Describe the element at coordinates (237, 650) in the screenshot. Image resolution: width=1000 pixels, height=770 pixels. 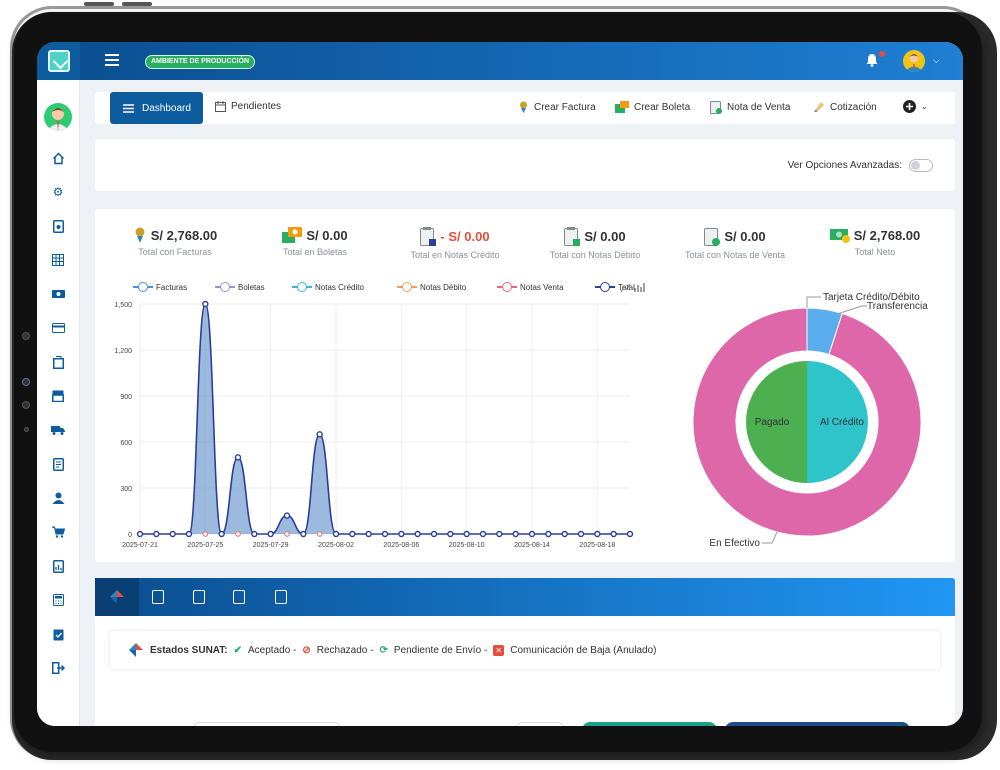
I see `check-icon: ✔` at that location.